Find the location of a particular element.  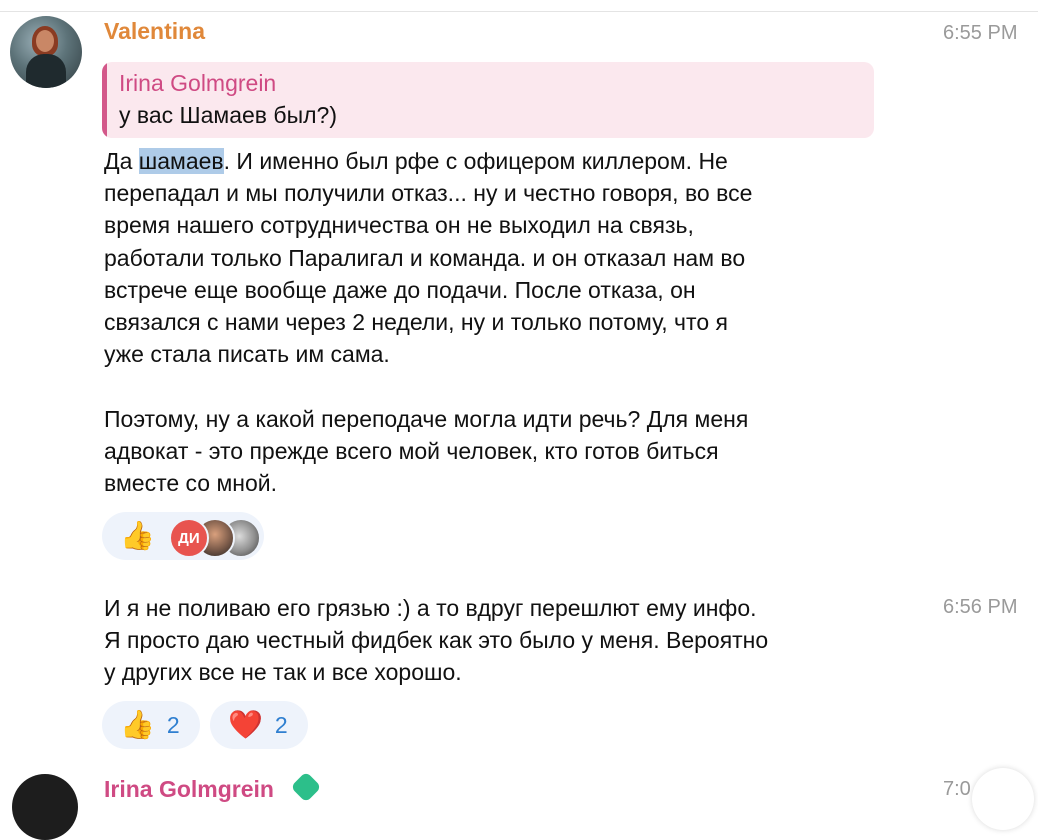

reply-quote: Irina Golmgrein у вас Шамаев был?) is located at coordinates (488, 100).